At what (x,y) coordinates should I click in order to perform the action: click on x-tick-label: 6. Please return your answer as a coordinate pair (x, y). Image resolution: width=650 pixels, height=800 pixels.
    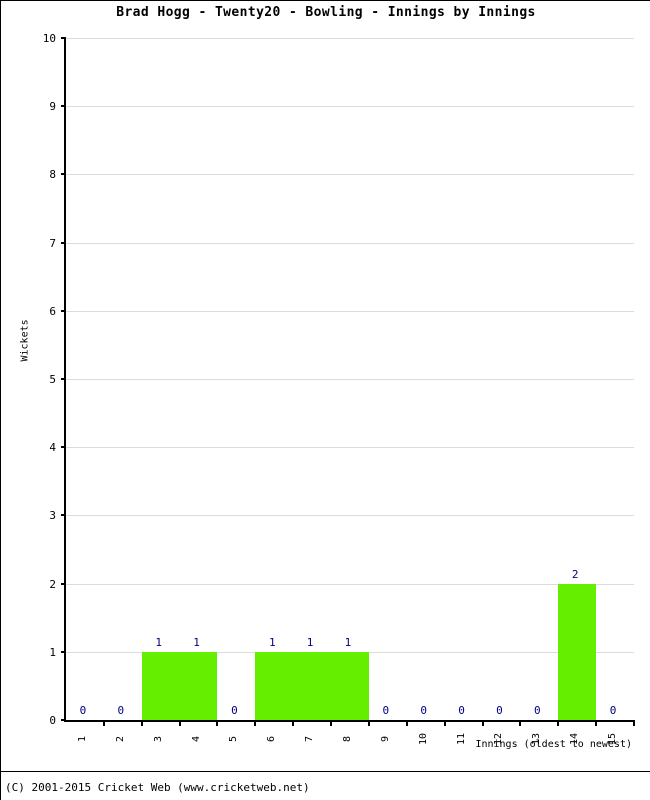
    Looking at the image, I should click on (272, 739).